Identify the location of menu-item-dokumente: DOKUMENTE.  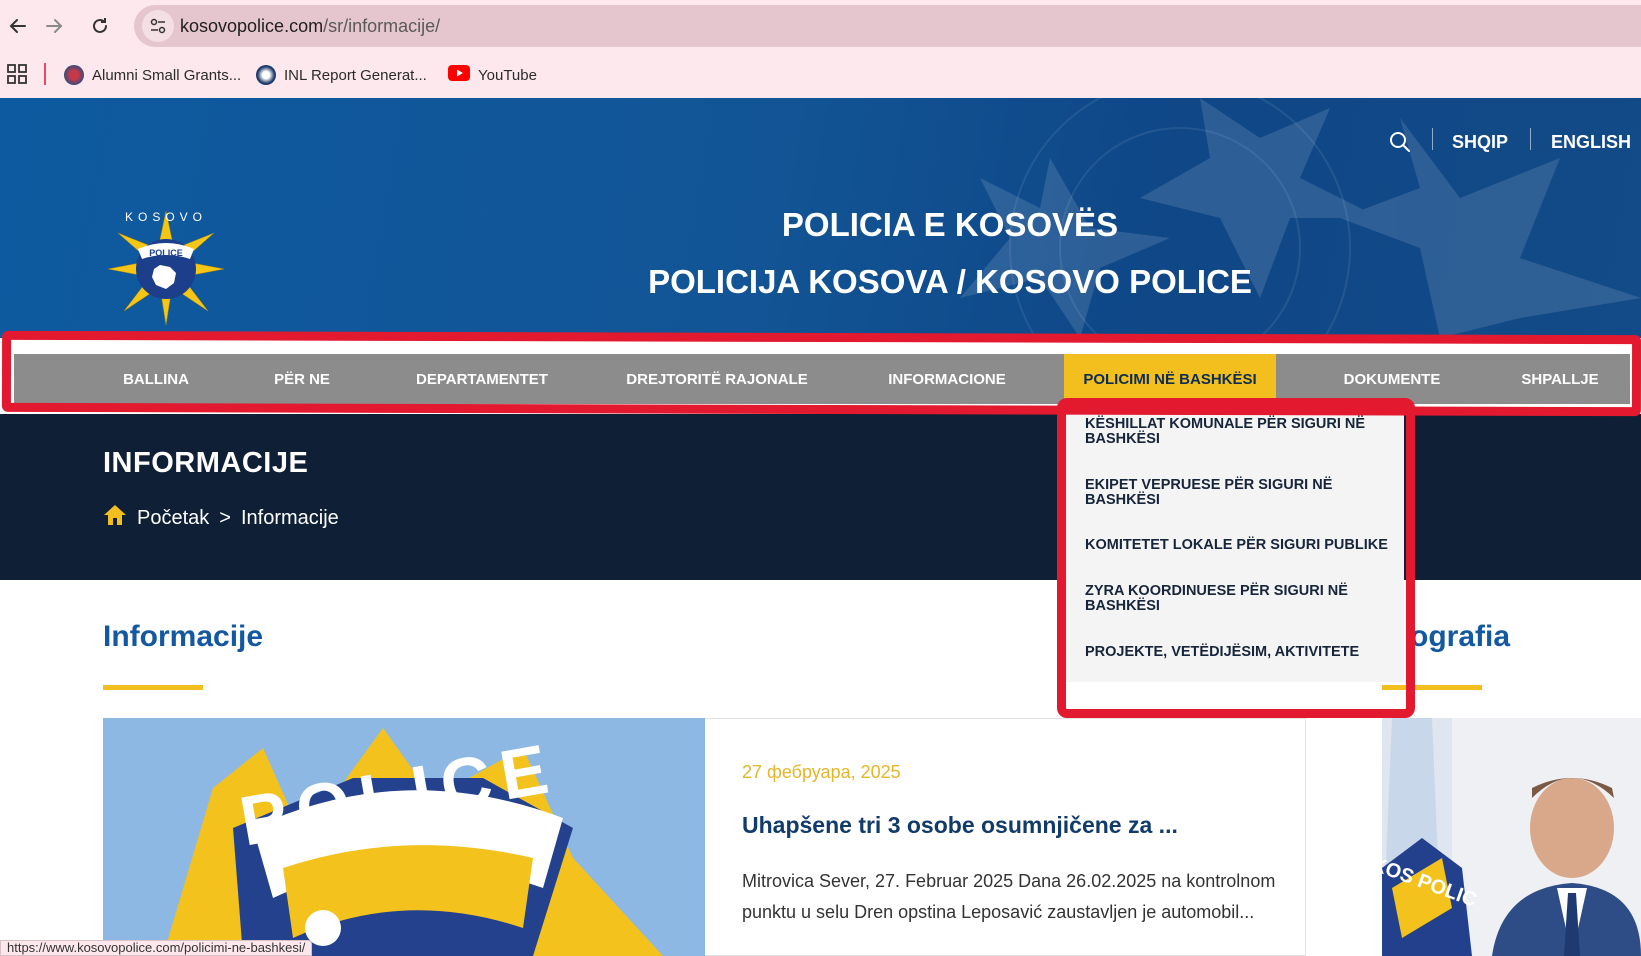
(1392, 379).